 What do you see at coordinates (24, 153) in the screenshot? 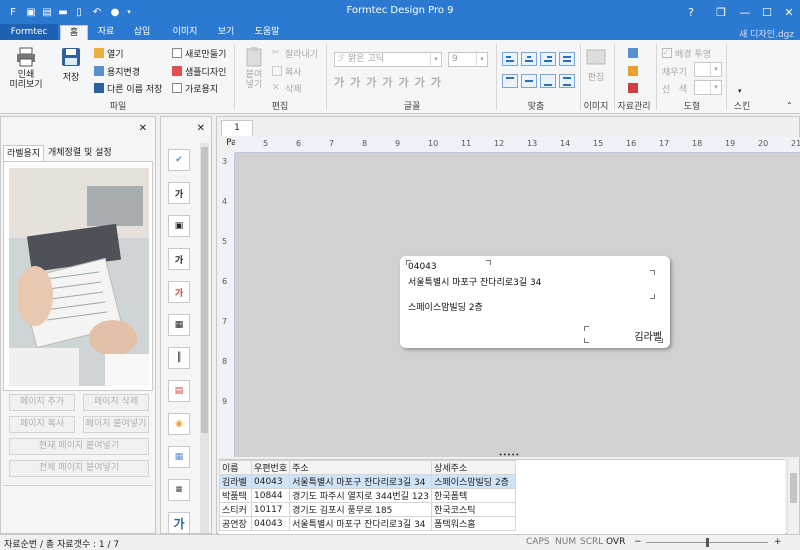
I see `tab-label-paper: 라벨용지` at bounding box center [24, 153].